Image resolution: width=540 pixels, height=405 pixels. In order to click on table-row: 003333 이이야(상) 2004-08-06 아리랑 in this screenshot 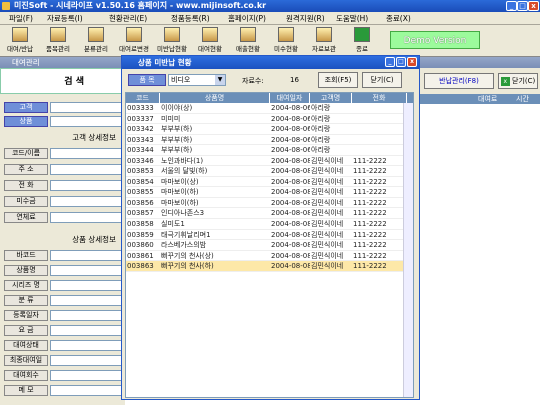, I will do `click(269, 108)`.